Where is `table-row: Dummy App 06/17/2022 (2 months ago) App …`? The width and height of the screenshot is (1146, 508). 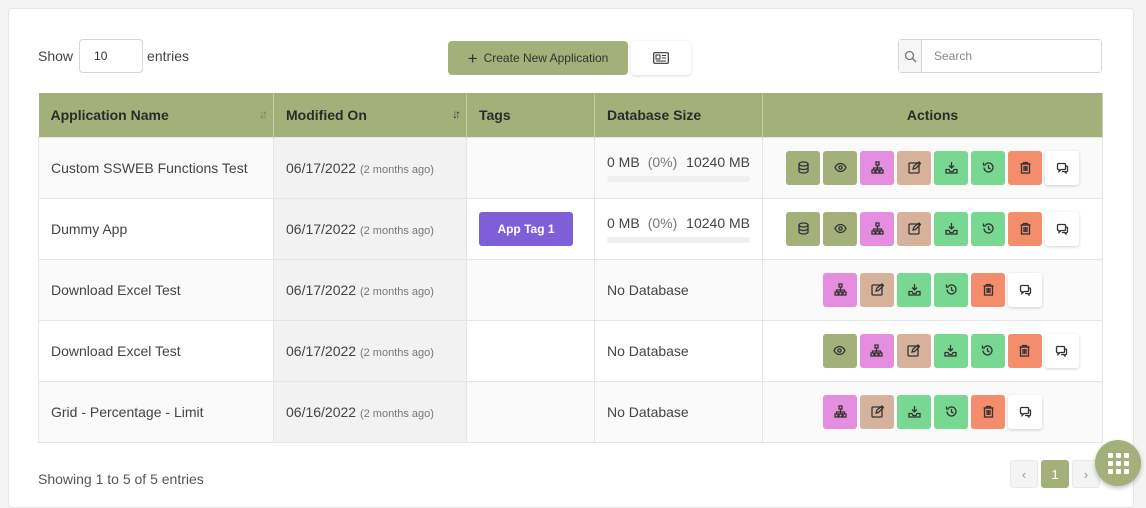
table-row: Dummy App 06/17/2022 (2 months ago) App … is located at coordinates (570, 228).